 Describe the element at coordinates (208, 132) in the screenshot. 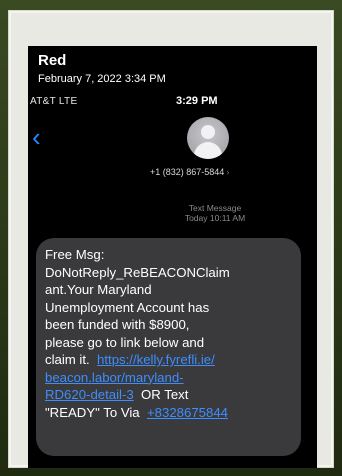

I see `avatar-head` at that location.